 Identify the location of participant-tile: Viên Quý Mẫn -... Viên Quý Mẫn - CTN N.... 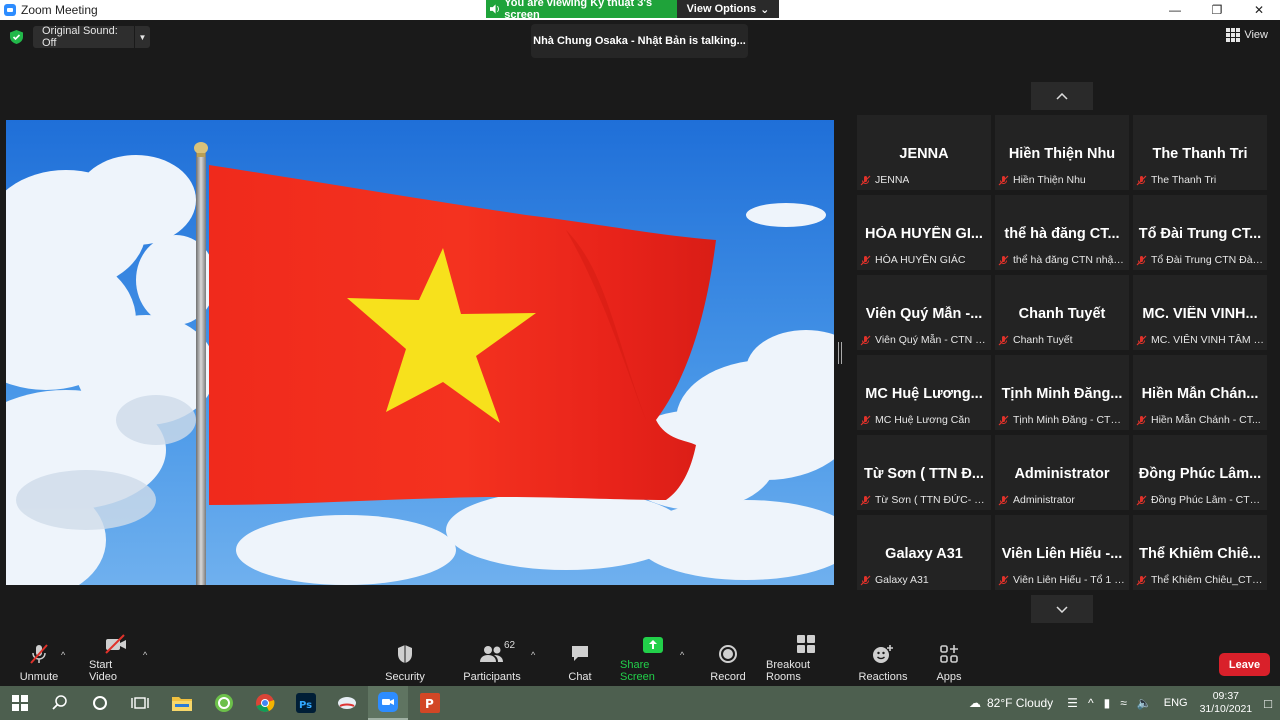
(924, 312).